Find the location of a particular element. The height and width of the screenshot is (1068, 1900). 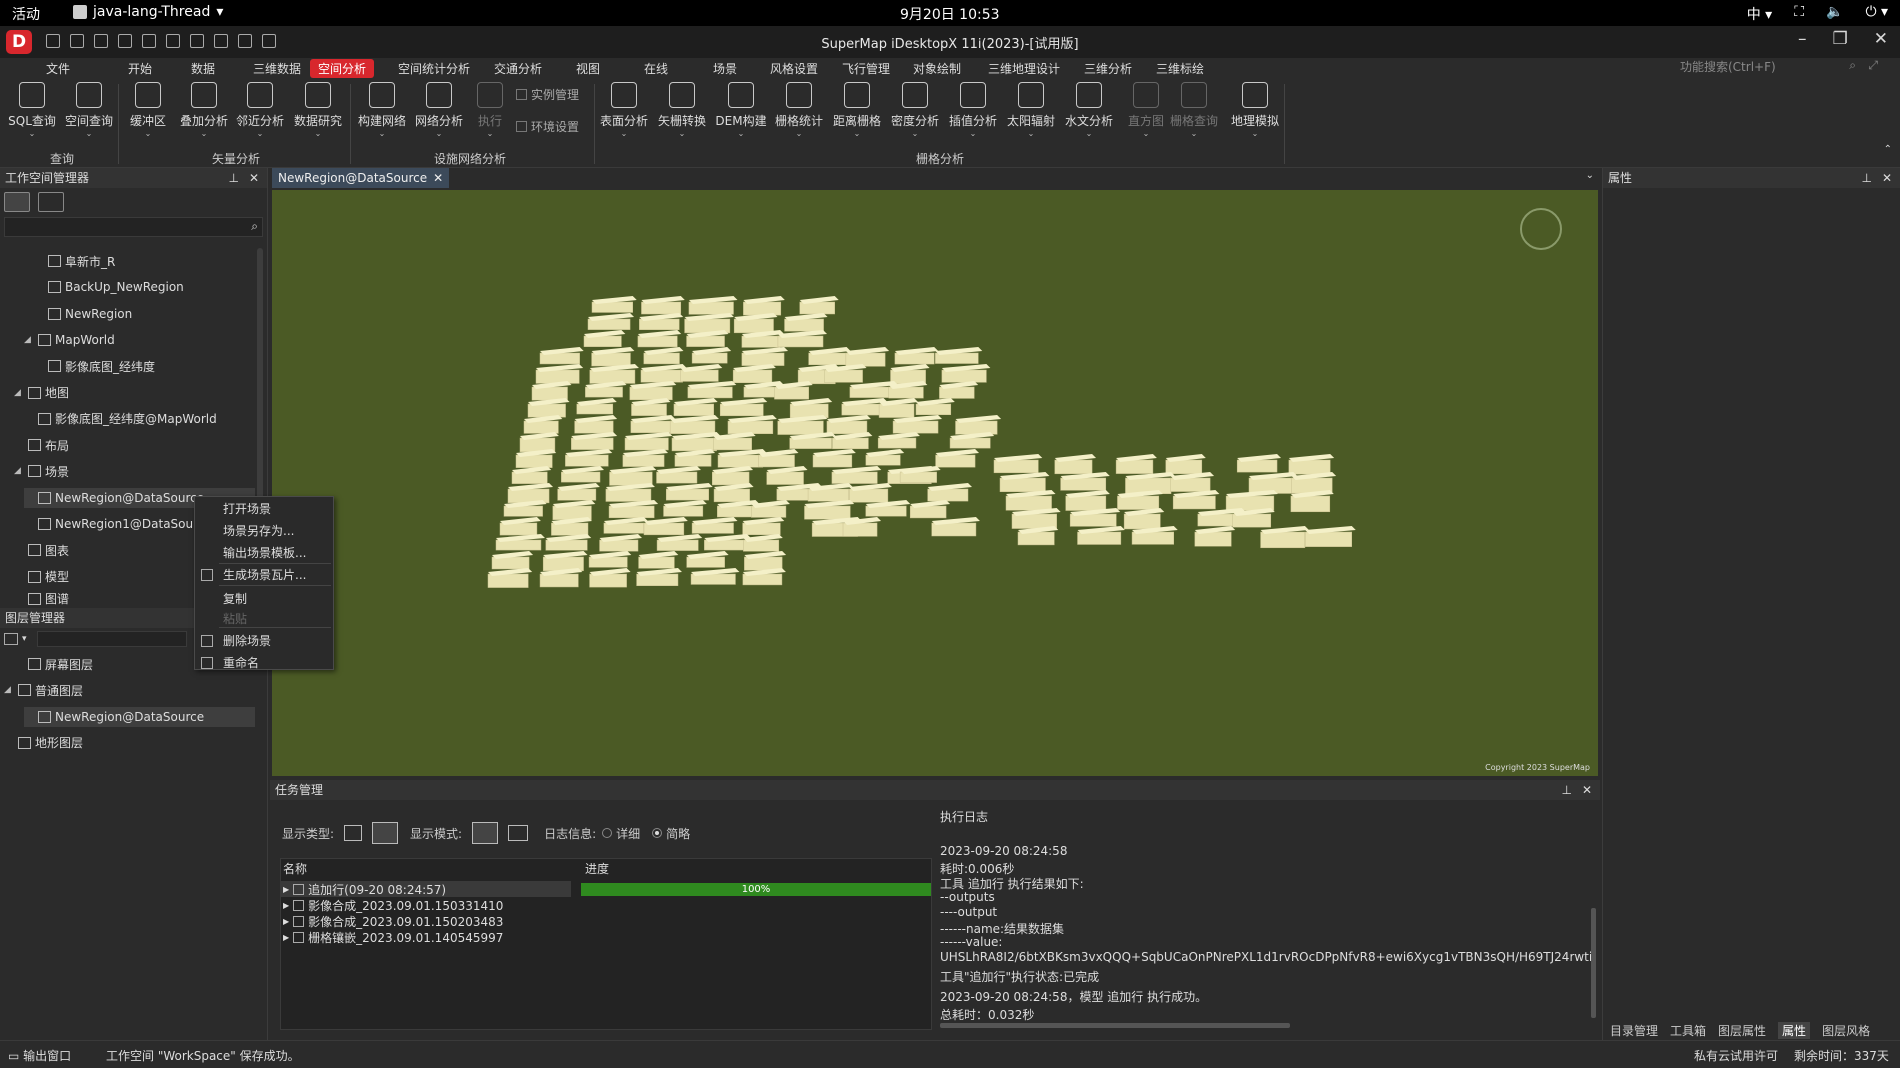

clock: 9月20日 10:53 is located at coordinates (950, 14).